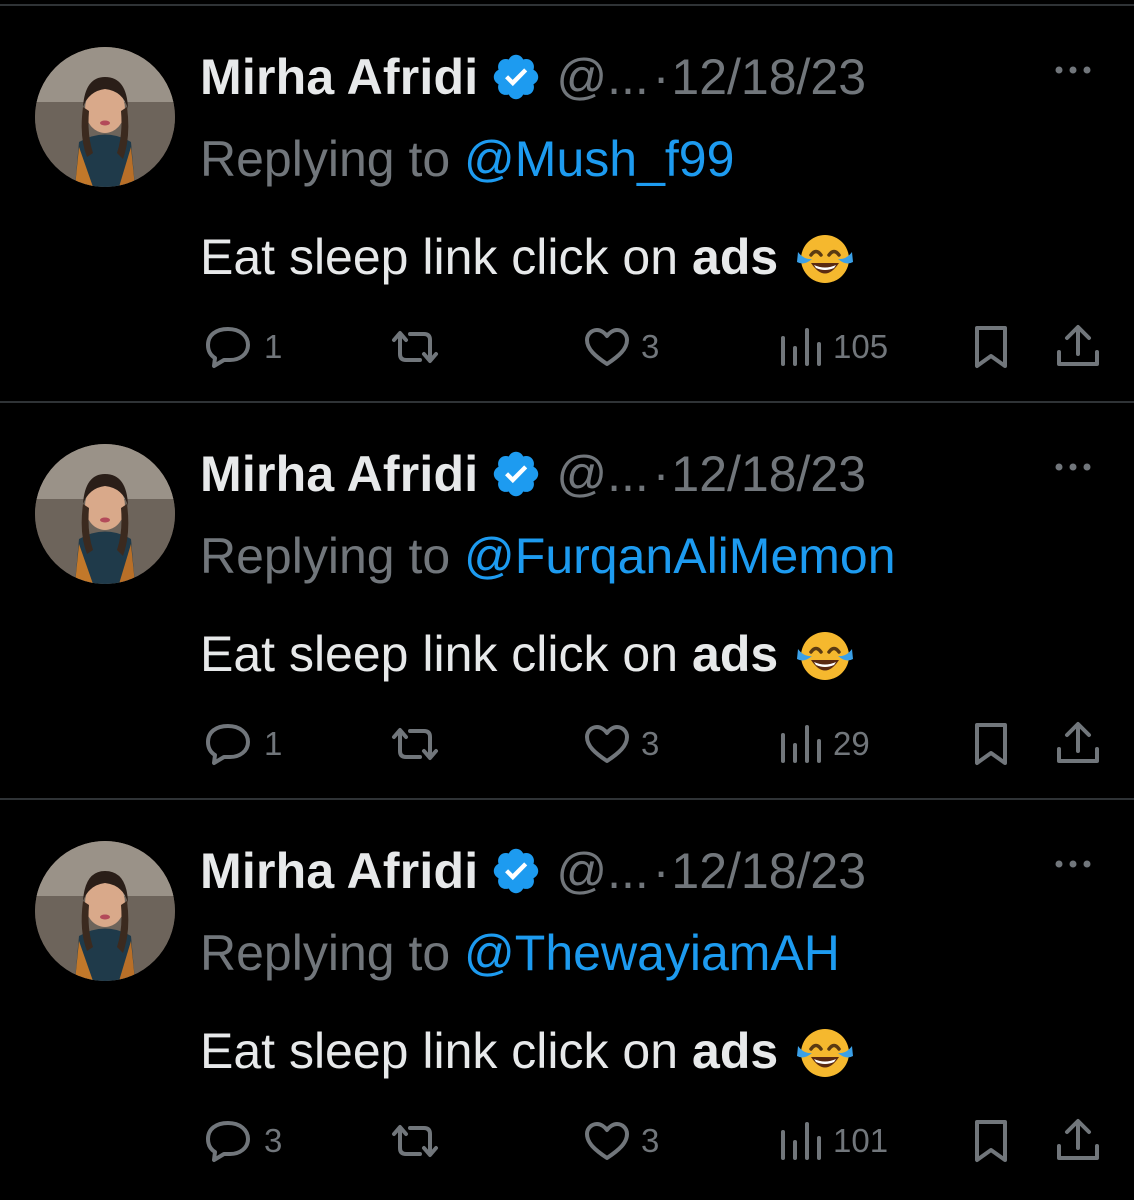 The image size is (1134, 1200). What do you see at coordinates (567, 347) in the screenshot?
I see `action-bar: 1 3 105` at bounding box center [567, 347].